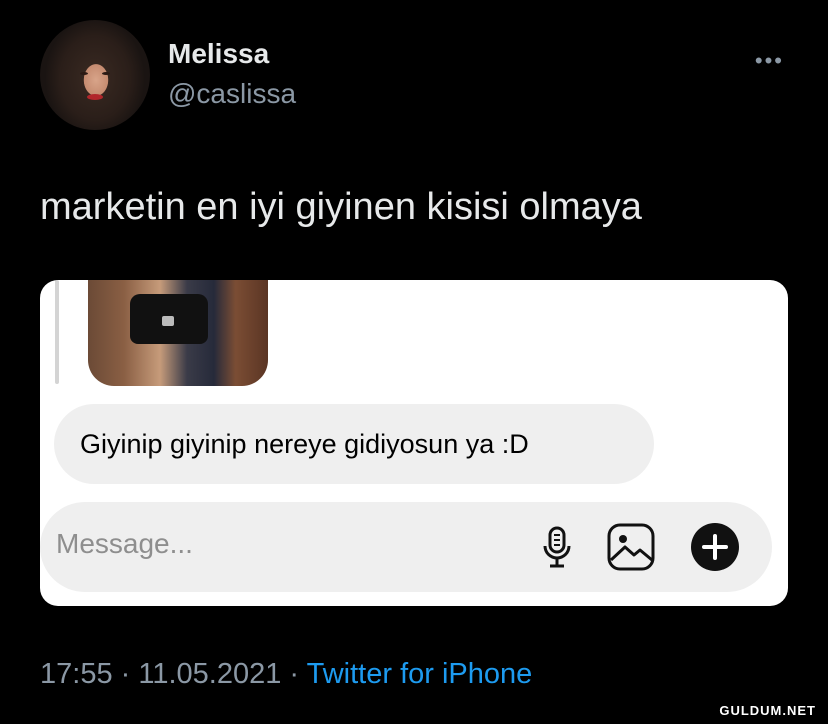 The width and height of the screenshot is (828, 724). I want to click on tweet-header: Melissa @caslissa •••, so click(420, 76).